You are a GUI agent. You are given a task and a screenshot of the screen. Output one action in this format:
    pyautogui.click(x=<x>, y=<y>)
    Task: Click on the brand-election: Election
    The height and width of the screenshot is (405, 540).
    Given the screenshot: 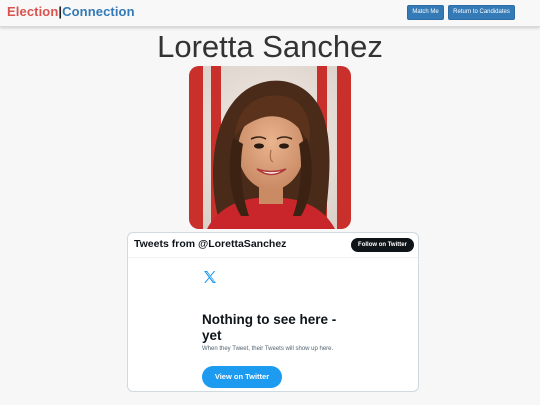 What is the action you would take?
    pyautogui.click(x=33, y=11)
    